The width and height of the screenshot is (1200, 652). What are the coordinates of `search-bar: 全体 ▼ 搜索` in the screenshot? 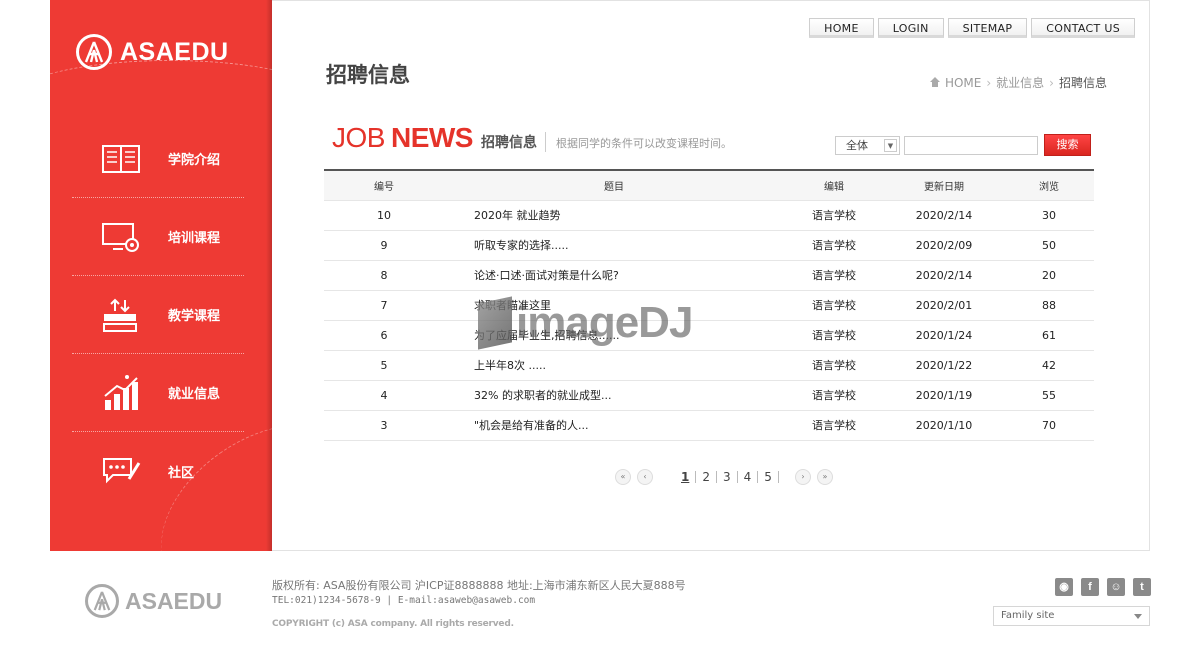 It's located at (963, 145).